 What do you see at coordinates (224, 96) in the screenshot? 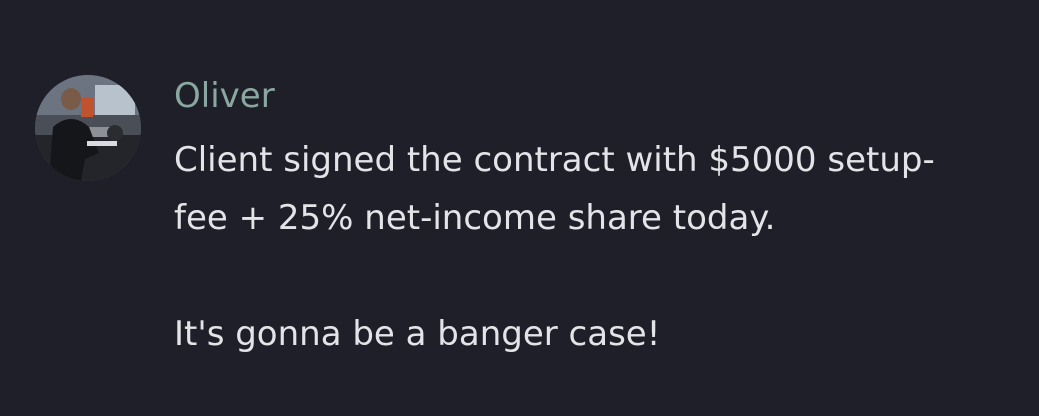
I see `author-name: Oliver` at bounding box center [224, 96].